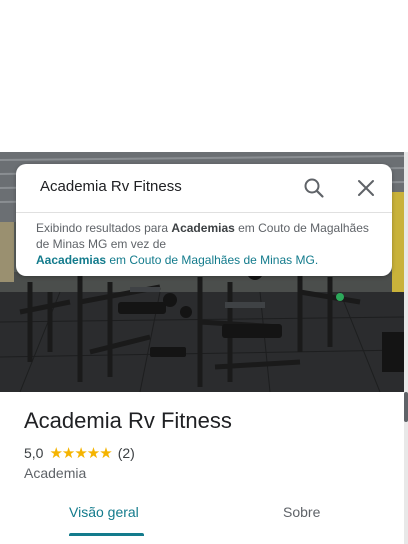 Image resolution: width=408 pixels, height=544 pixels. I want to click on search-instead-term: Aacademias, so click(71, 260).